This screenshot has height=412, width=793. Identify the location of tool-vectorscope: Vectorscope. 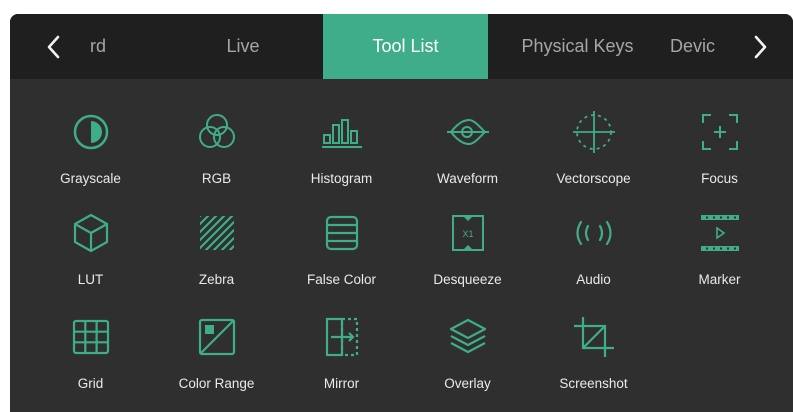
(593, 132).